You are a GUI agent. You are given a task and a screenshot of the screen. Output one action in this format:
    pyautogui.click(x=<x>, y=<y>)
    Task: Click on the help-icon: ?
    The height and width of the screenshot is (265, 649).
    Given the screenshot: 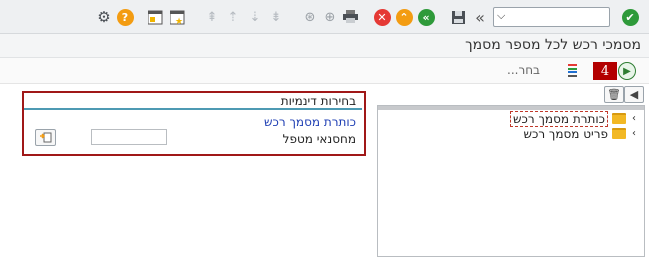 What is the action you would take?
    pyautogui.click(x=125, y=17)
    